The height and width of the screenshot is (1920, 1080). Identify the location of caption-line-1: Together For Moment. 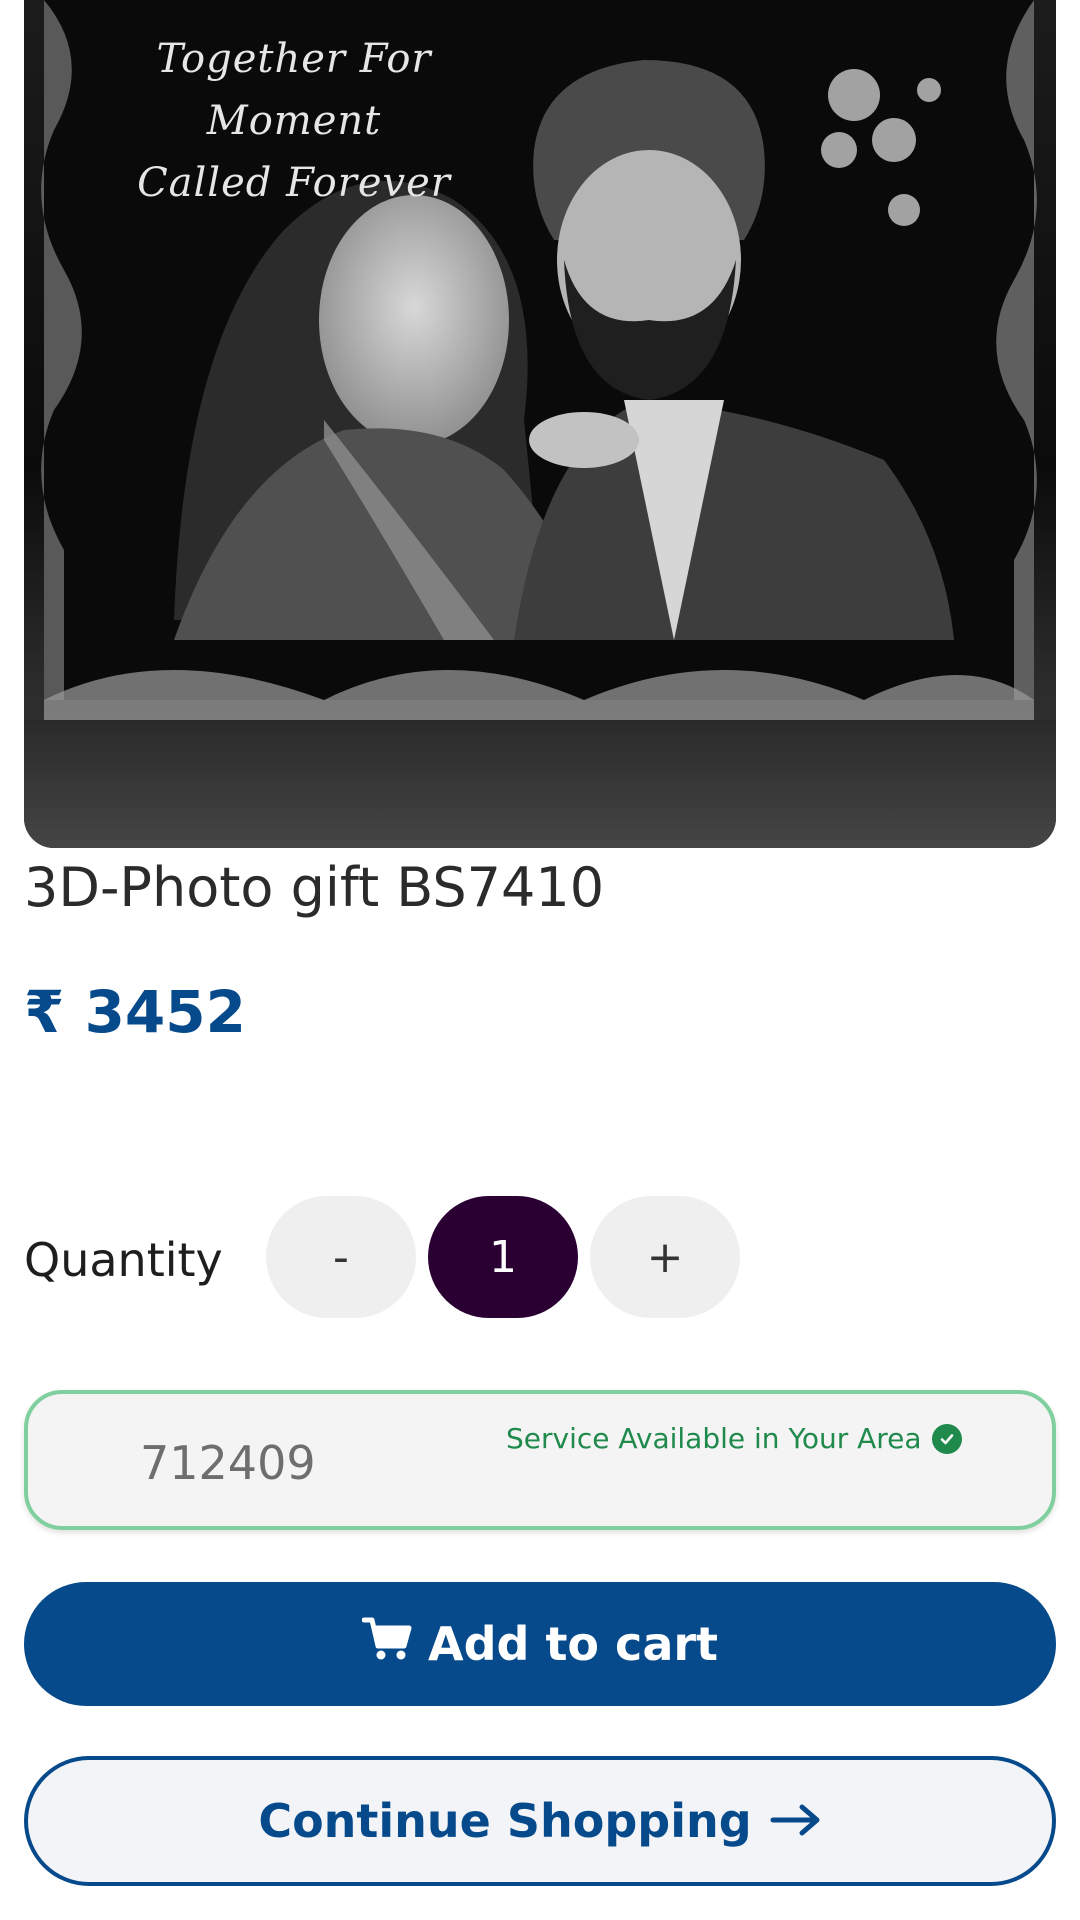
(294, 90).